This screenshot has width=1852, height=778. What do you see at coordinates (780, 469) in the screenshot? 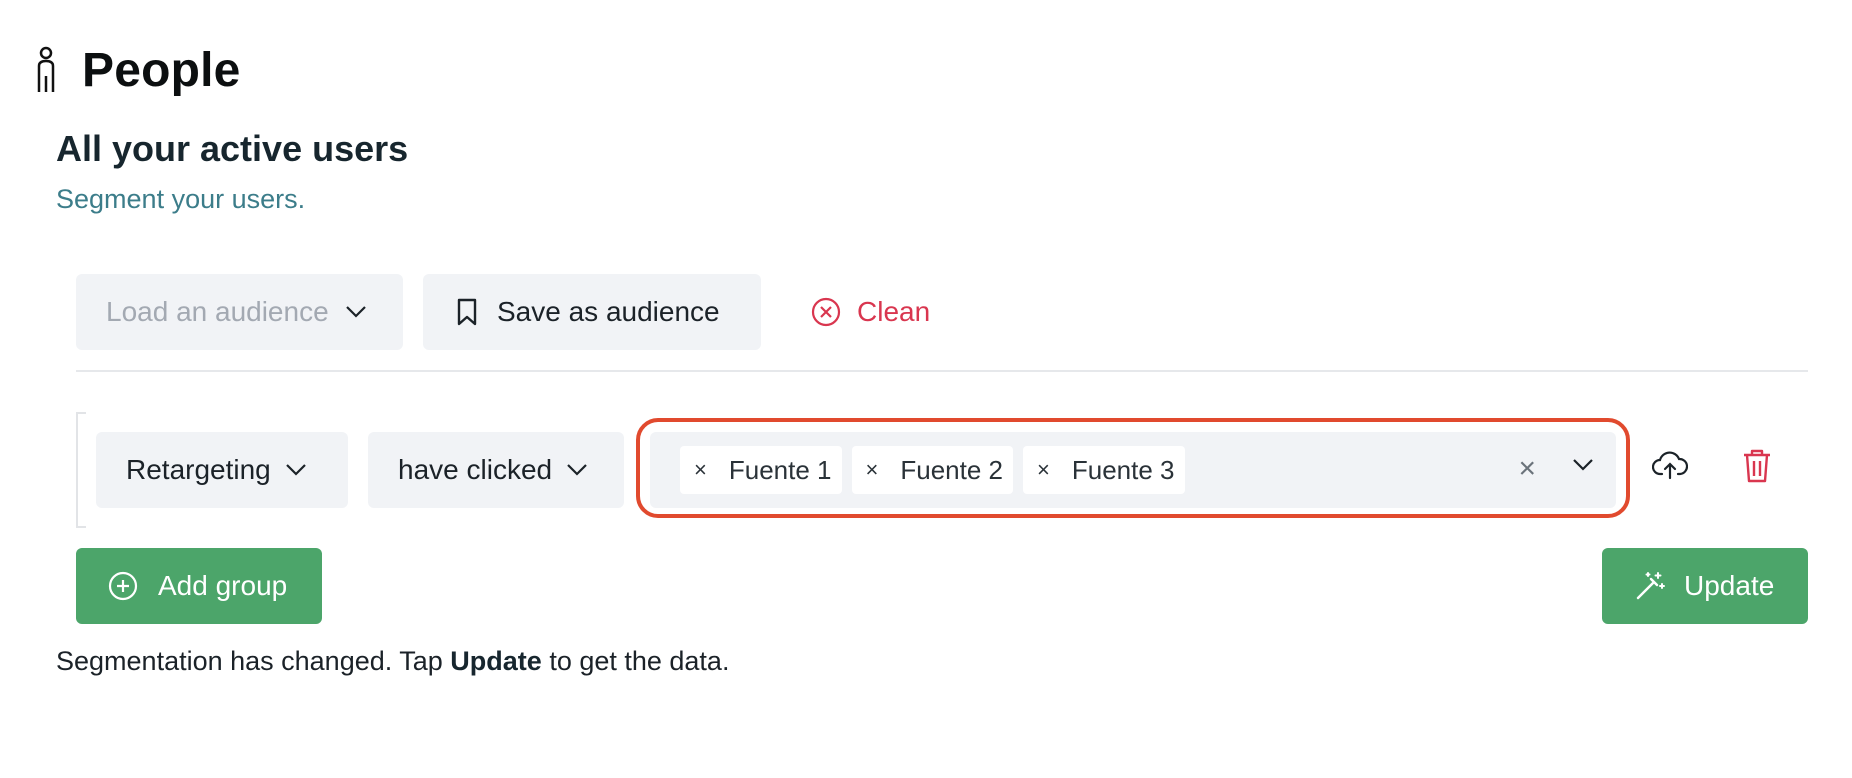
I see `chip-label: Fuente 1` at bounding box center [780, 469].